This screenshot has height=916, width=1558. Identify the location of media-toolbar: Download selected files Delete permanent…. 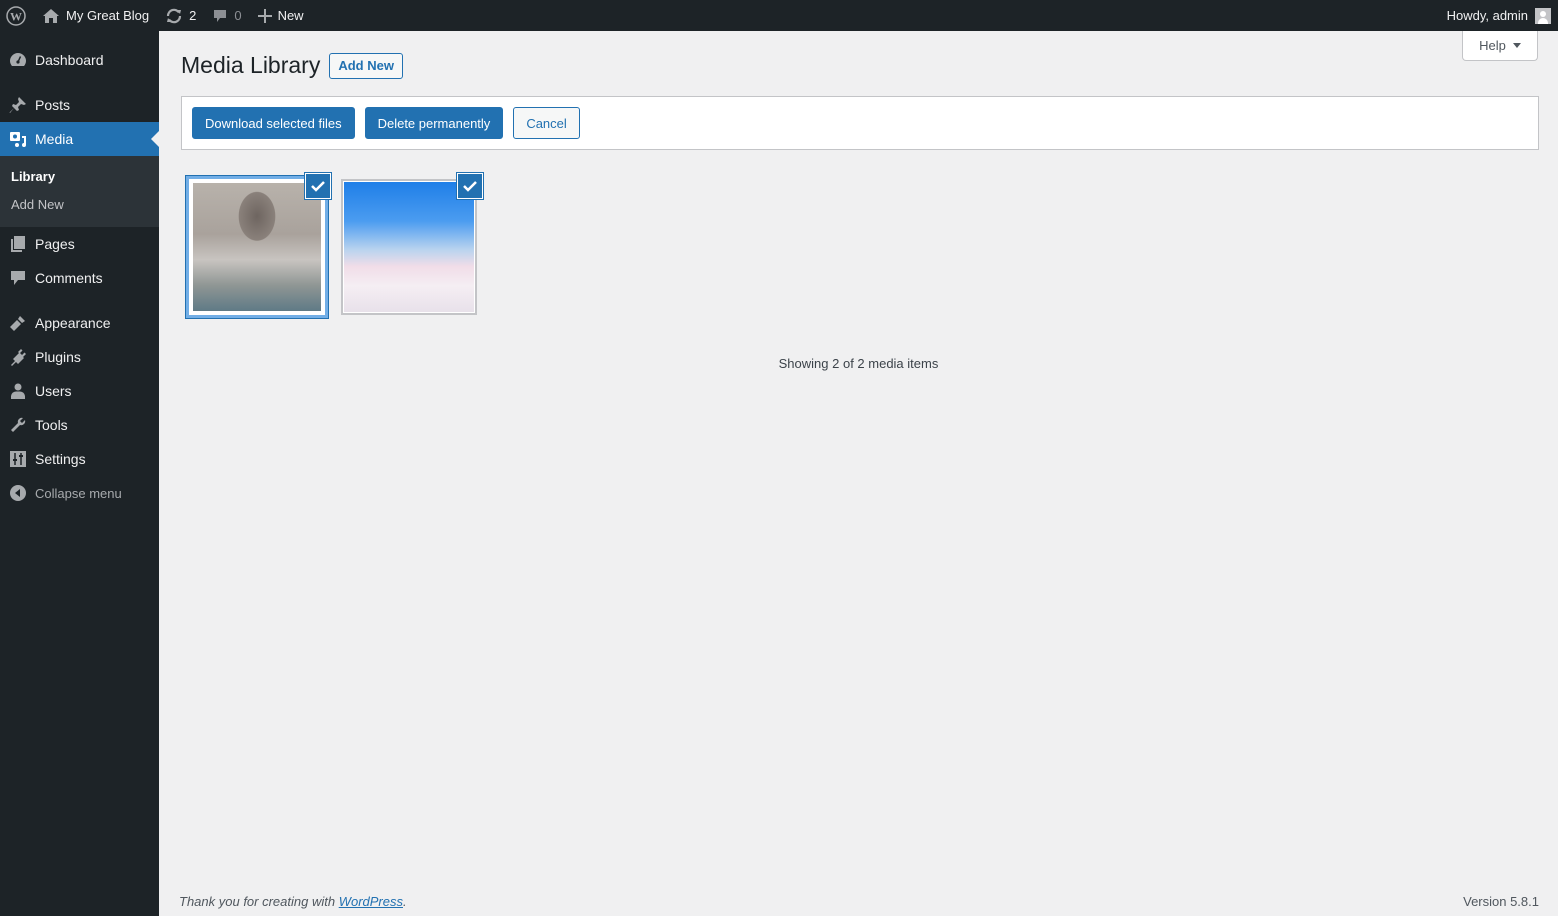
(860, 123).